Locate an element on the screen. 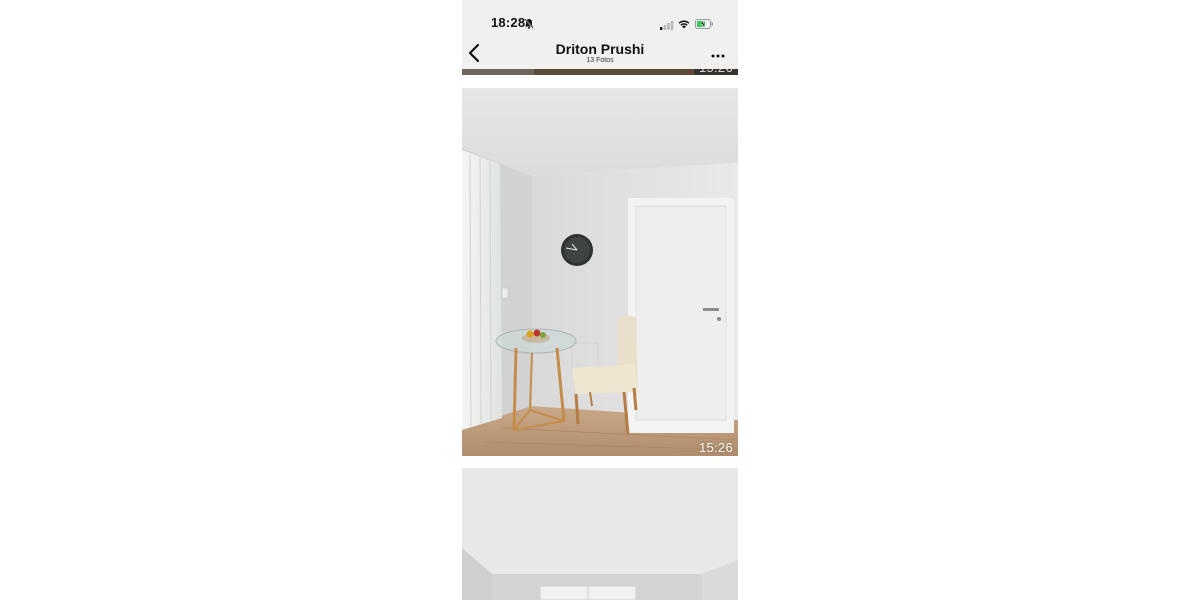 The height and width of the screenshot is (600, 1200). more-options-button is located at coordinates (718, 53).